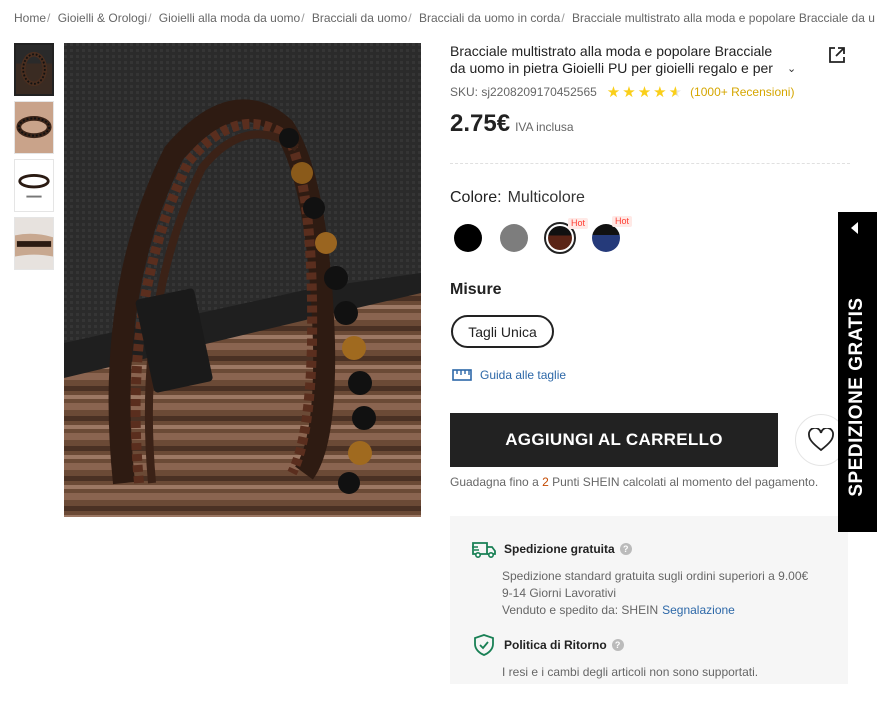 The height and width of the screenshot is (710, 877). I want to click on swatch-black, so click(468, 238).